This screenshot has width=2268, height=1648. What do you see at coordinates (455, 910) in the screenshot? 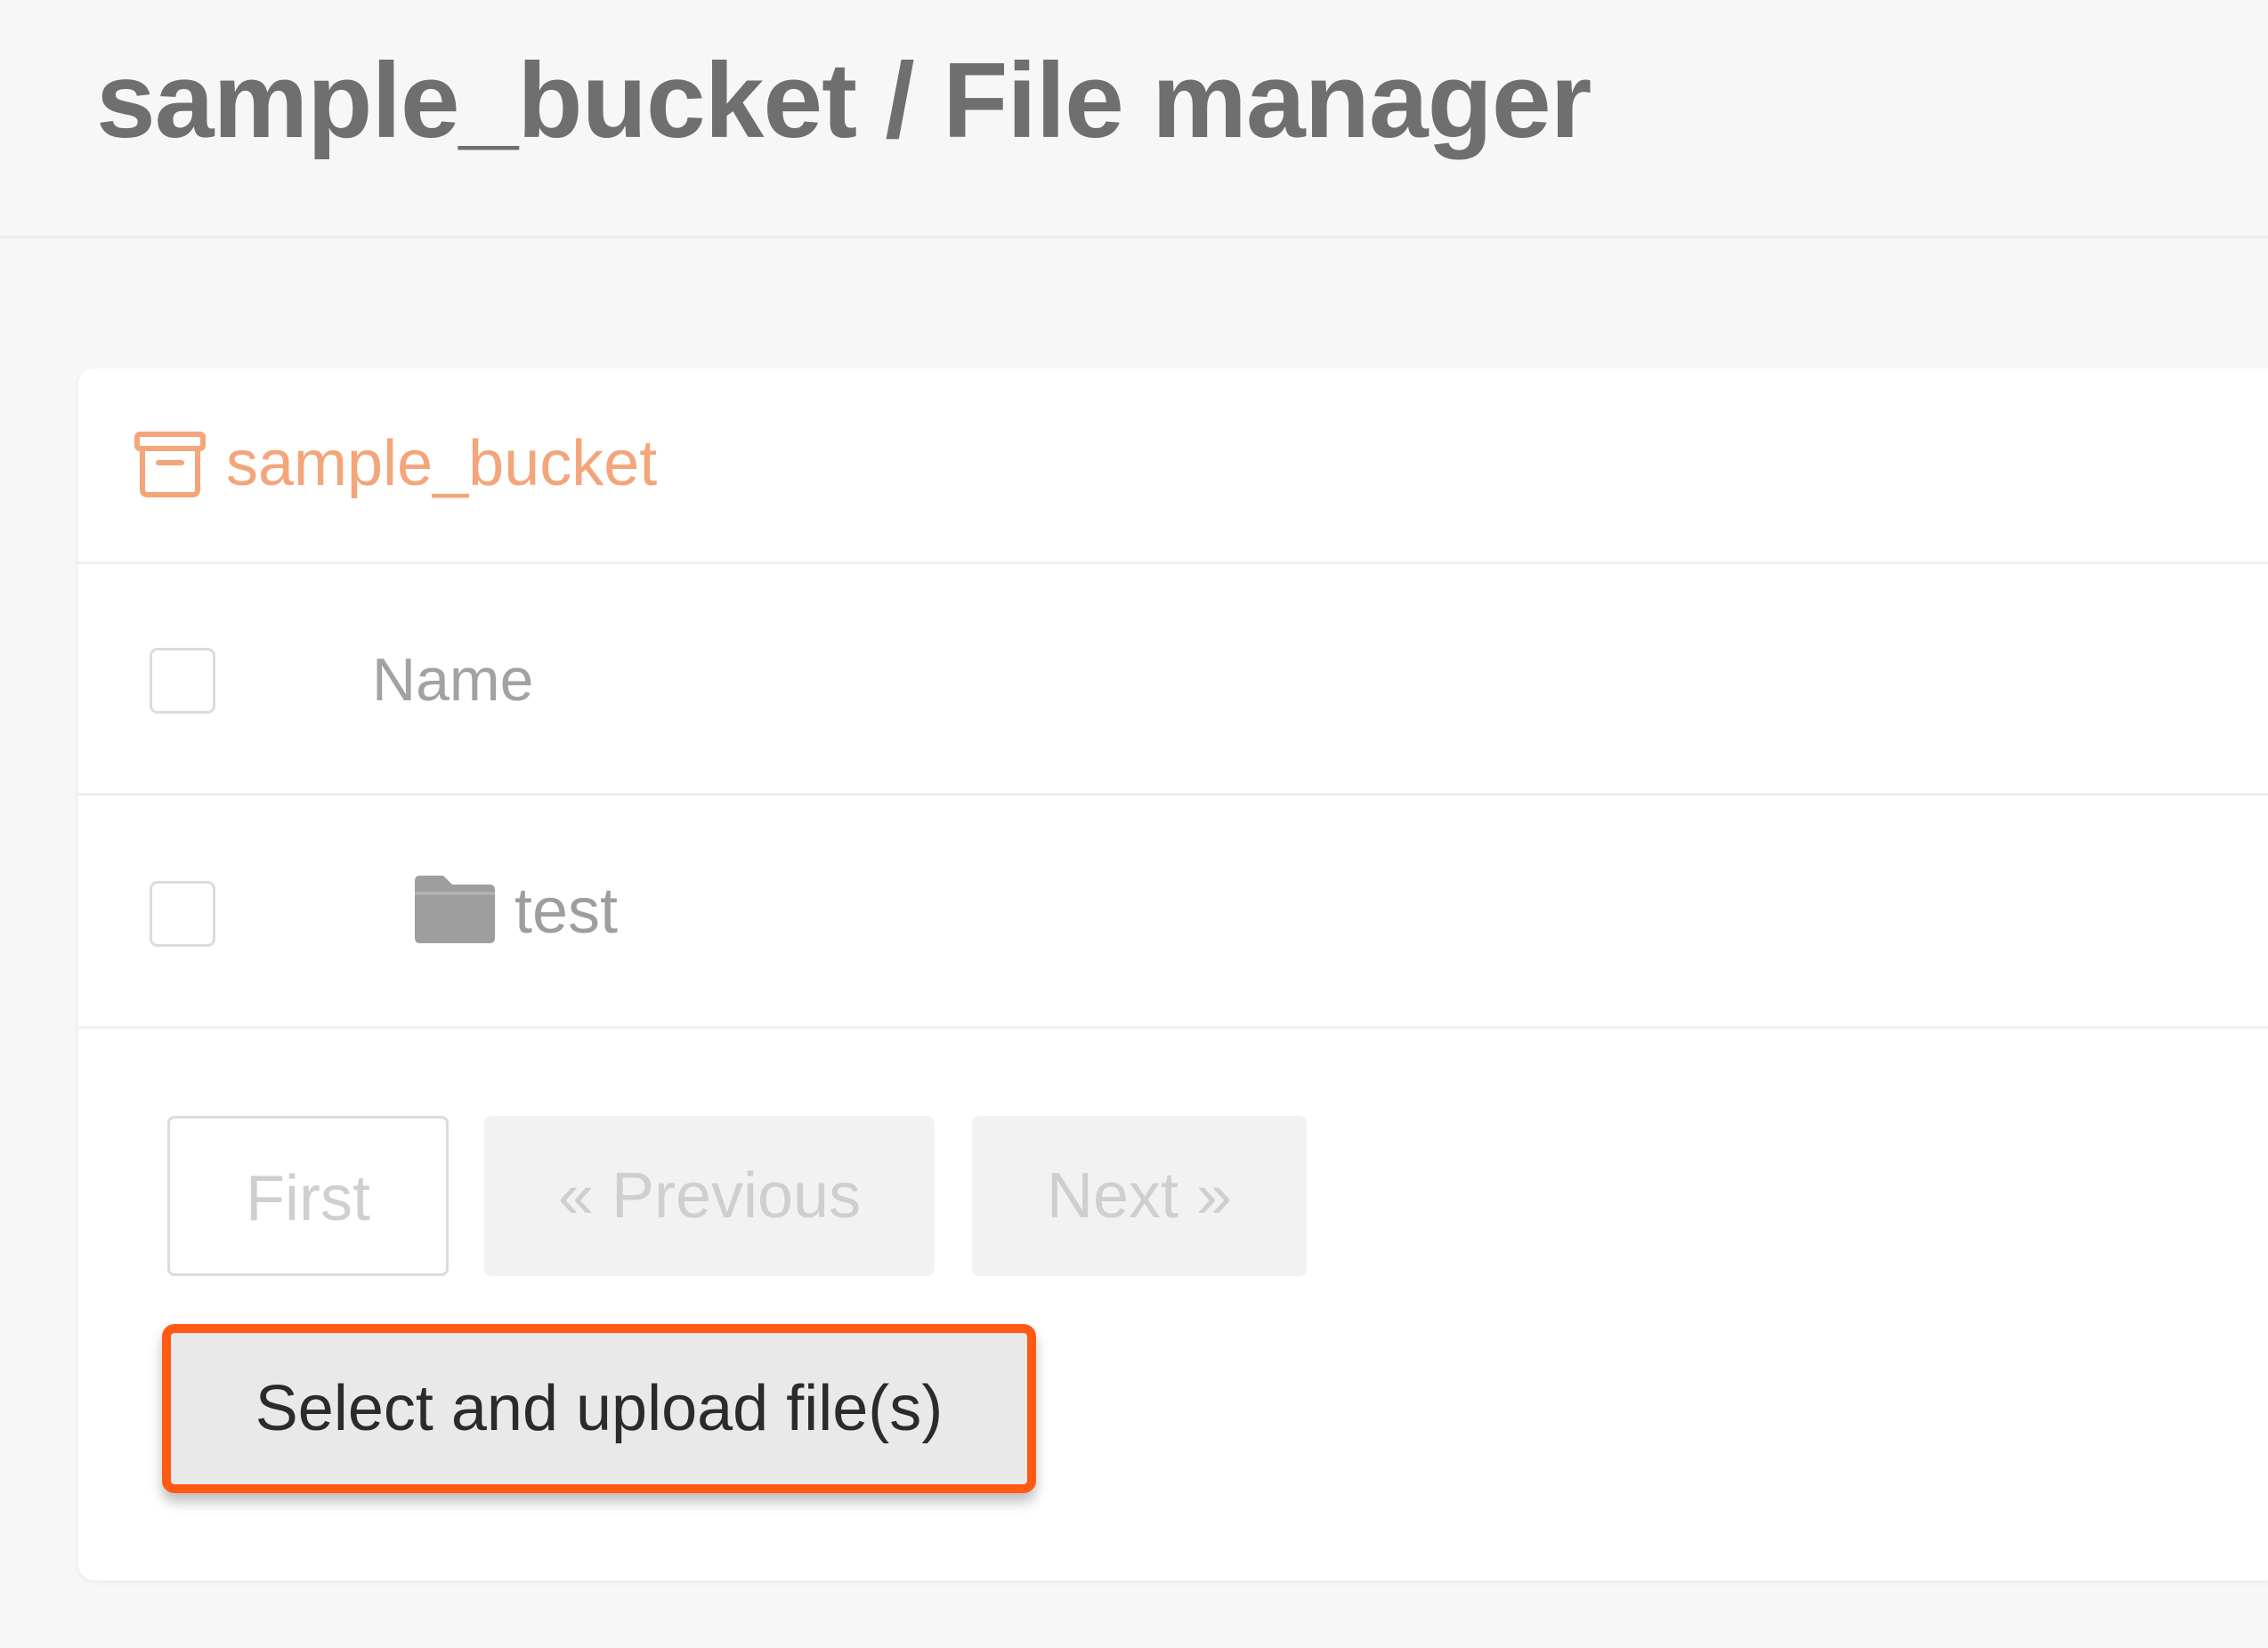
I see `folder-icon` at bounding box center [455, 910].